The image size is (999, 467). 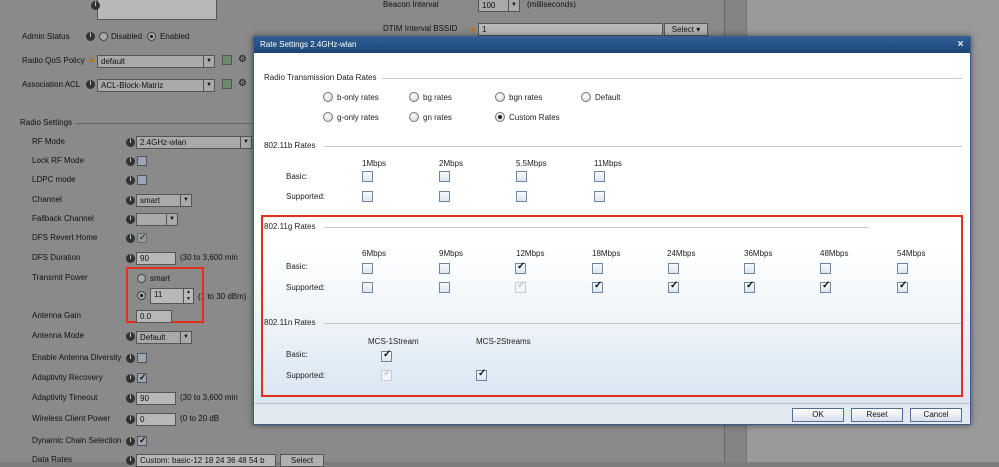 What do you see at coordinates (206, 460) in the screenshot?
I see `data-rates-input: Custom: basic-12 18 24 36 48 54 b` at bounding box center [206, 460].